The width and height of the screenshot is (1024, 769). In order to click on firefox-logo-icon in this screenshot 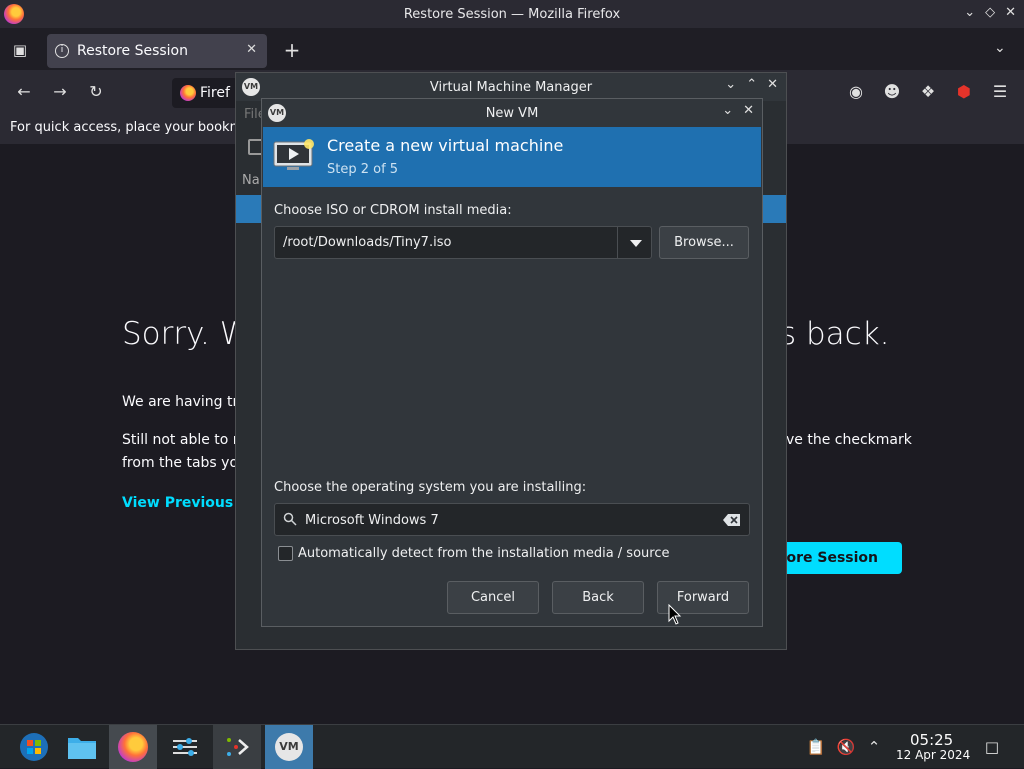, I will do `click(14, 14)`.